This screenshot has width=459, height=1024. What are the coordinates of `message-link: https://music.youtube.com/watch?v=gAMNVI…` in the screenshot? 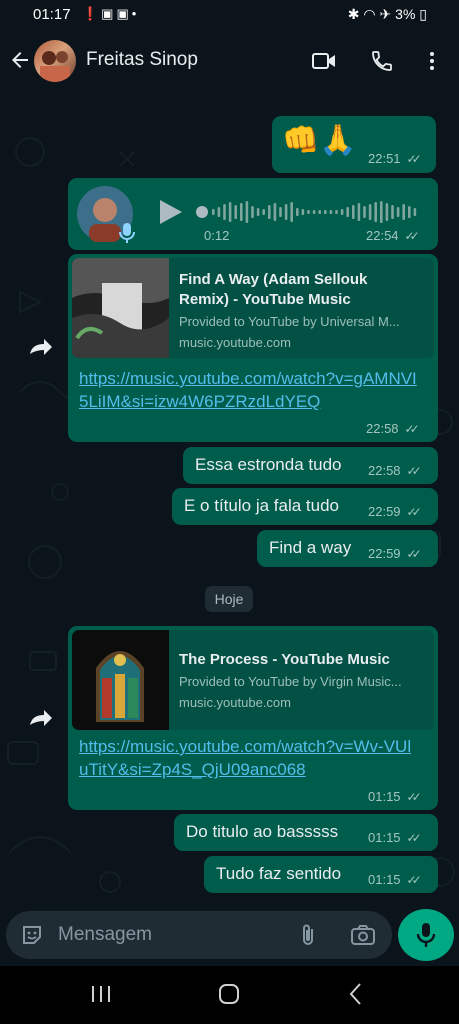 It's located at (249, 390).